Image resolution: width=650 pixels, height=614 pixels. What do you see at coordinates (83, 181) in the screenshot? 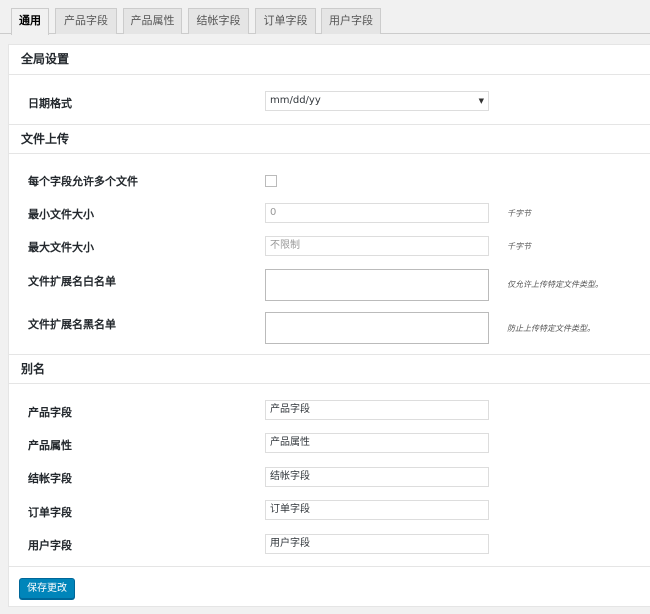
I see `multi-file-label: 每个字段允许多个文件` at bounding box center [83, 181].